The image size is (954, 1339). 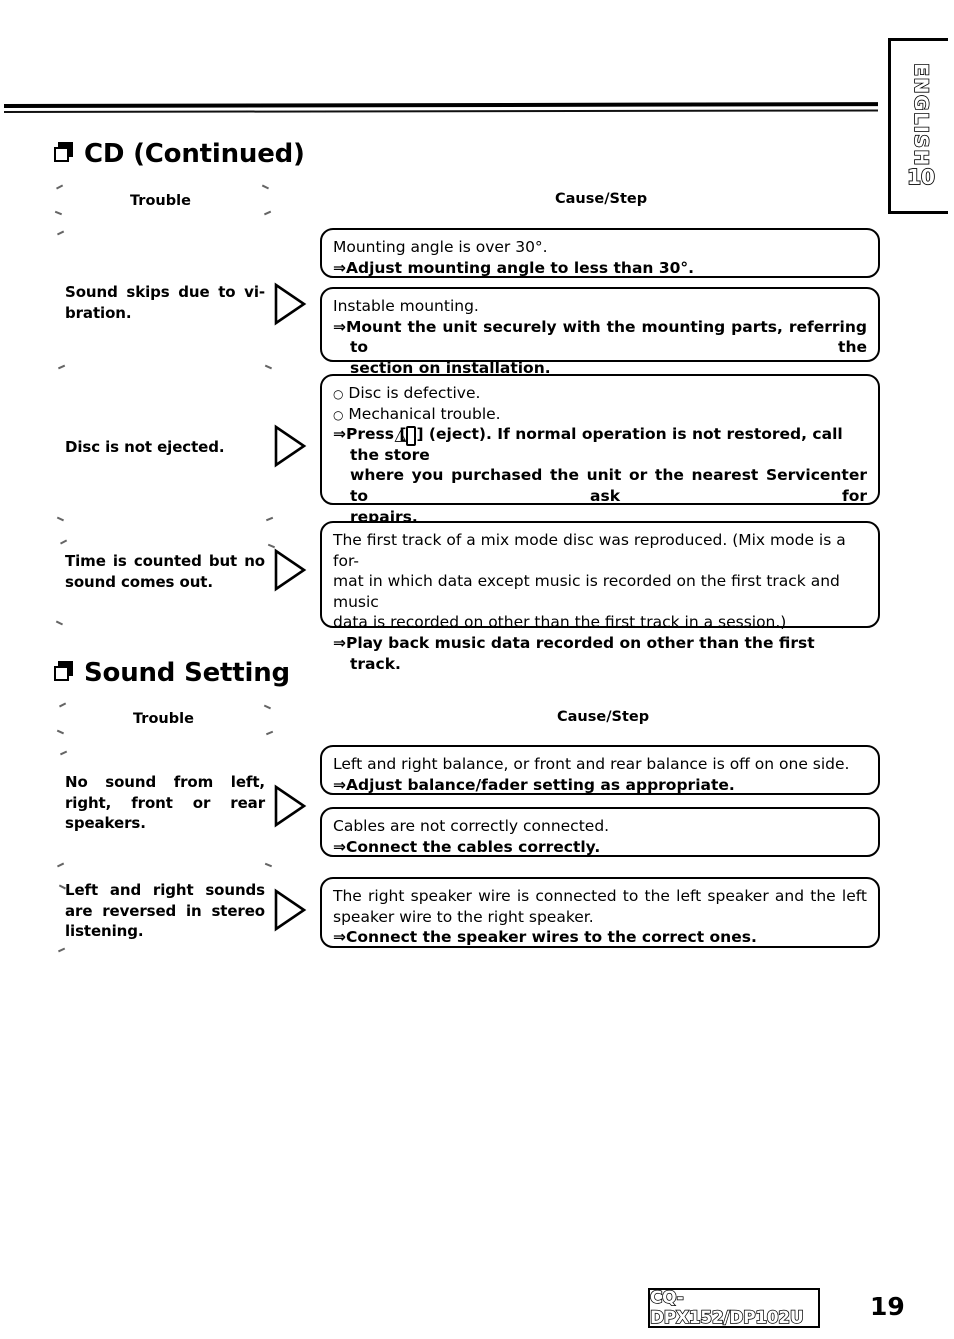 What do you see at coordinates (165, 782) in the screenshot?
I see `trouble-line: No sound from left,` at bounding box center [165, 782].